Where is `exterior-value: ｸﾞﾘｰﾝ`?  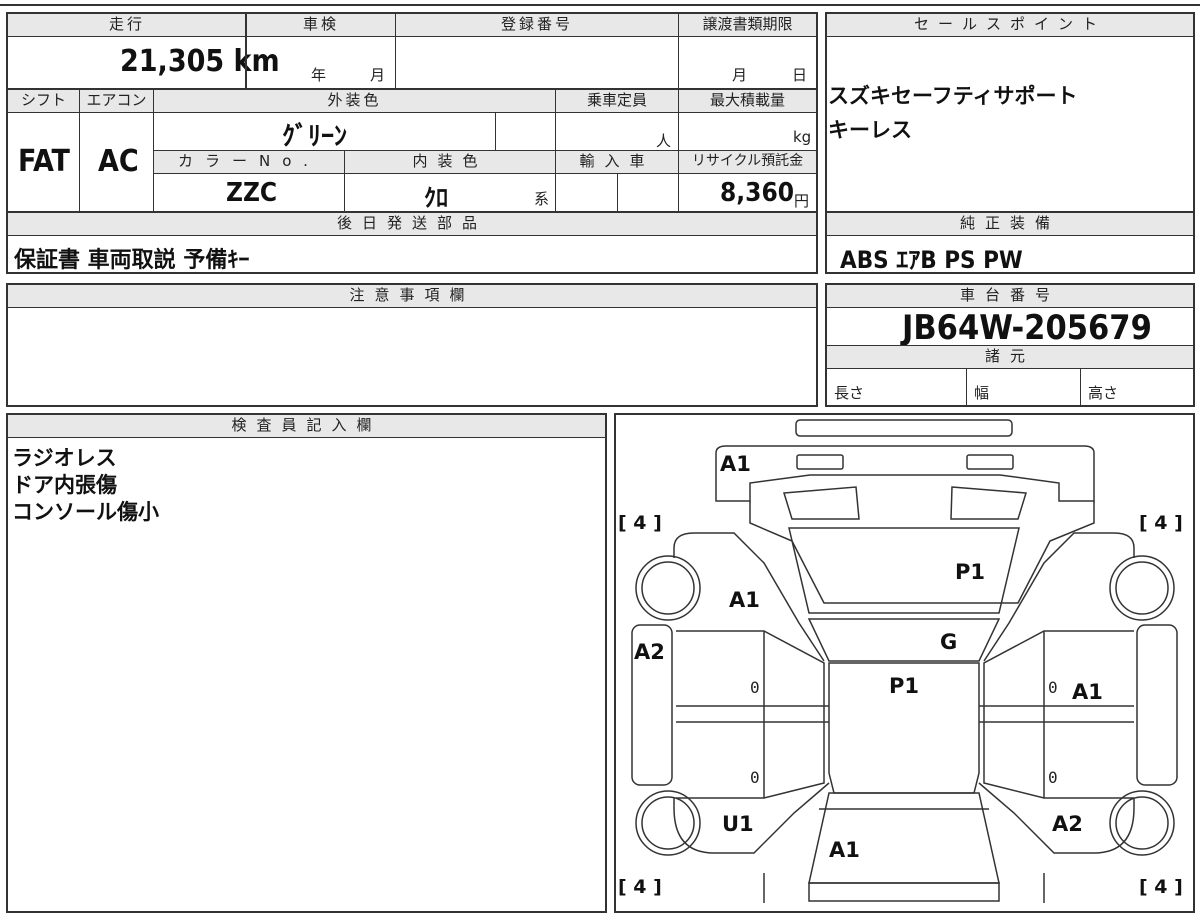
exterior-value: ｸﾞﾘｰﾝ is located at coordinates (315, 137).